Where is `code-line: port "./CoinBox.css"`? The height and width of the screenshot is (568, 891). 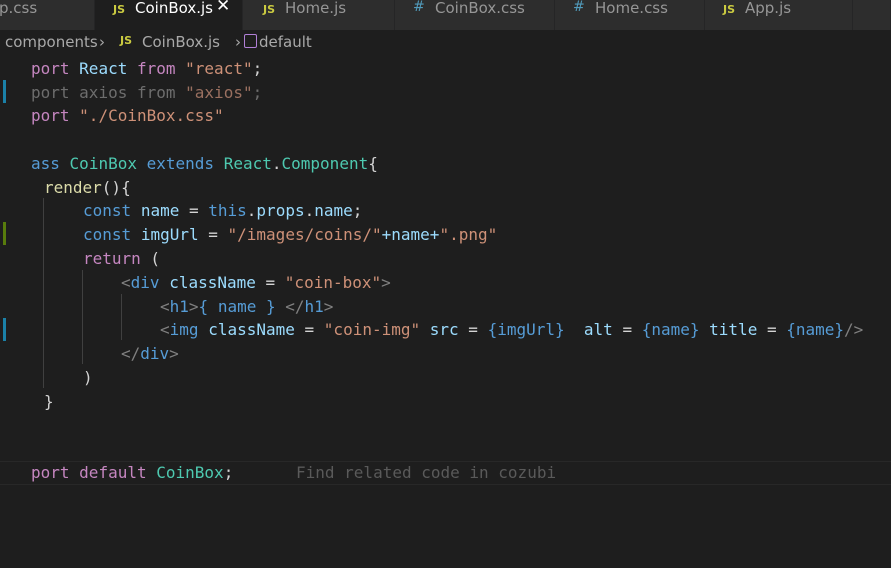
code-line: port "./CoinBox.css" is located at coordinates (127, 115).